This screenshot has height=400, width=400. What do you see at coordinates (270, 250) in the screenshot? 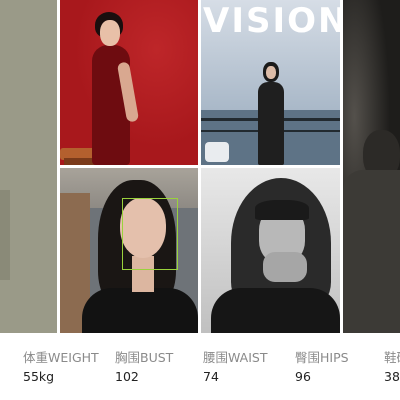
I see `grayscale-hoodie-portrait` at bounding box center [270, 250].